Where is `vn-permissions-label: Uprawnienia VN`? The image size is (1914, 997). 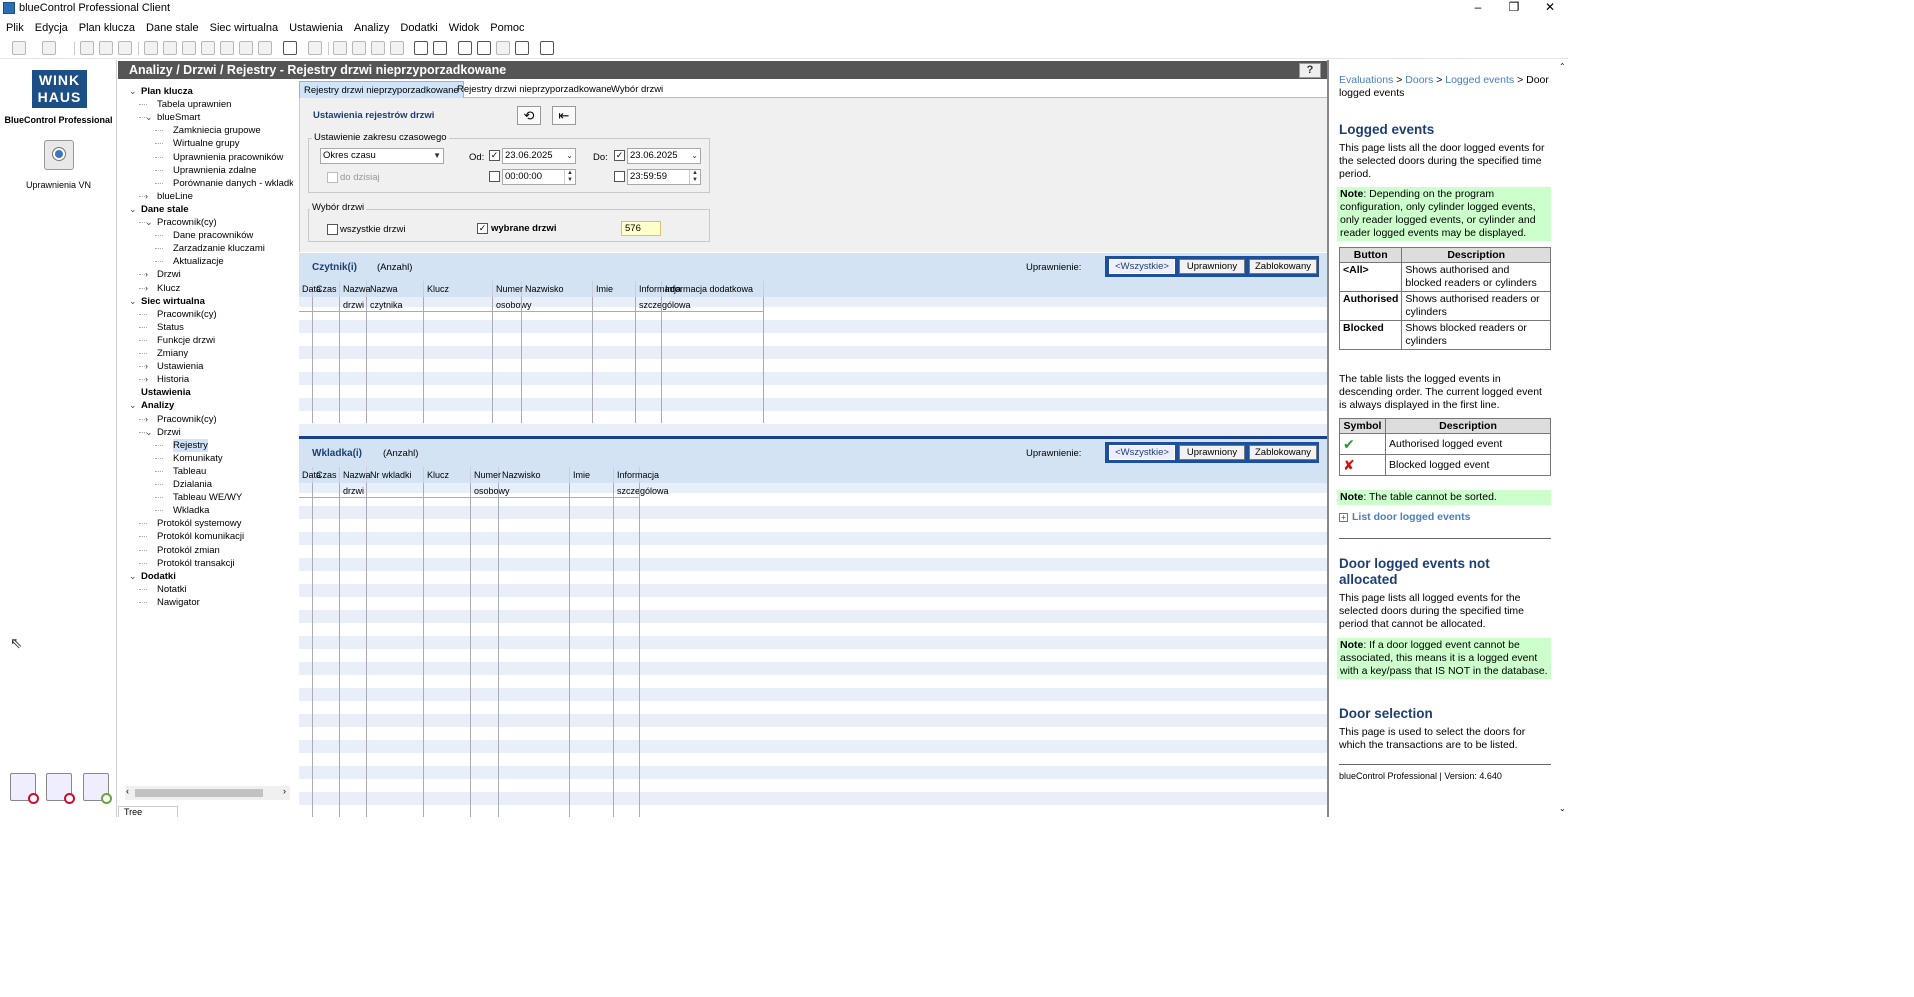
vn-permissions-label: Uprawnienia VN is located at coordinates (58, 185).